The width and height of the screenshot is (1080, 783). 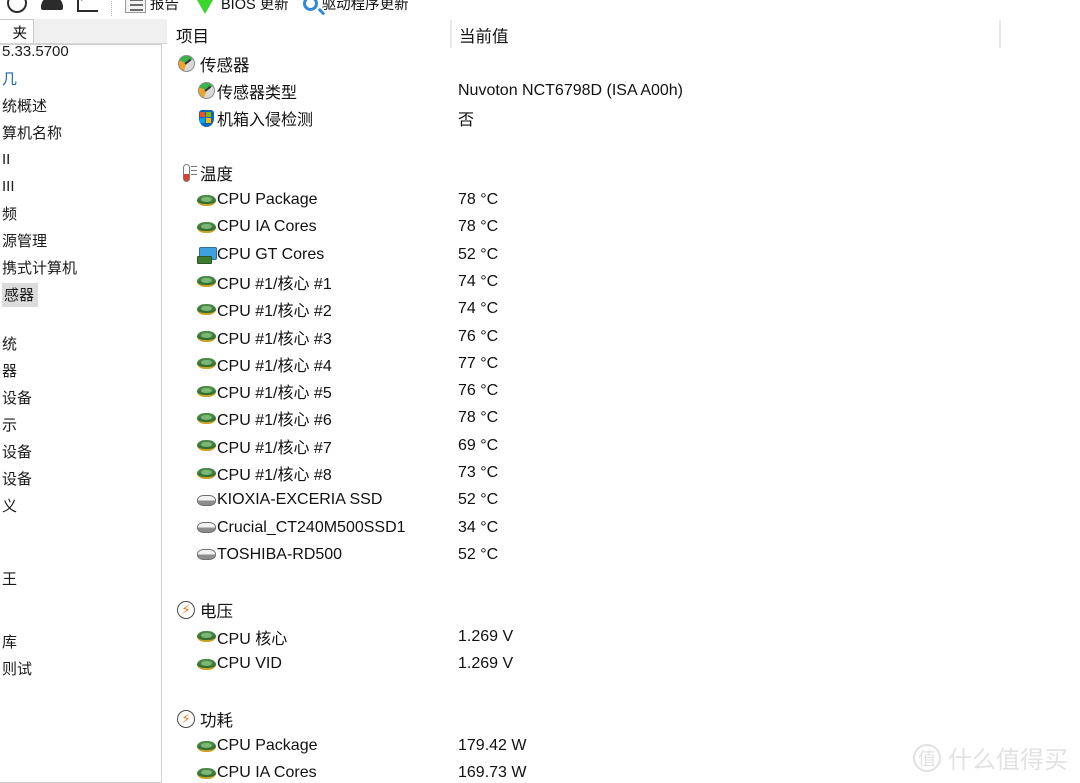 I want to click on sensor-row-value: 52 °C, so click(x=478, y=554).